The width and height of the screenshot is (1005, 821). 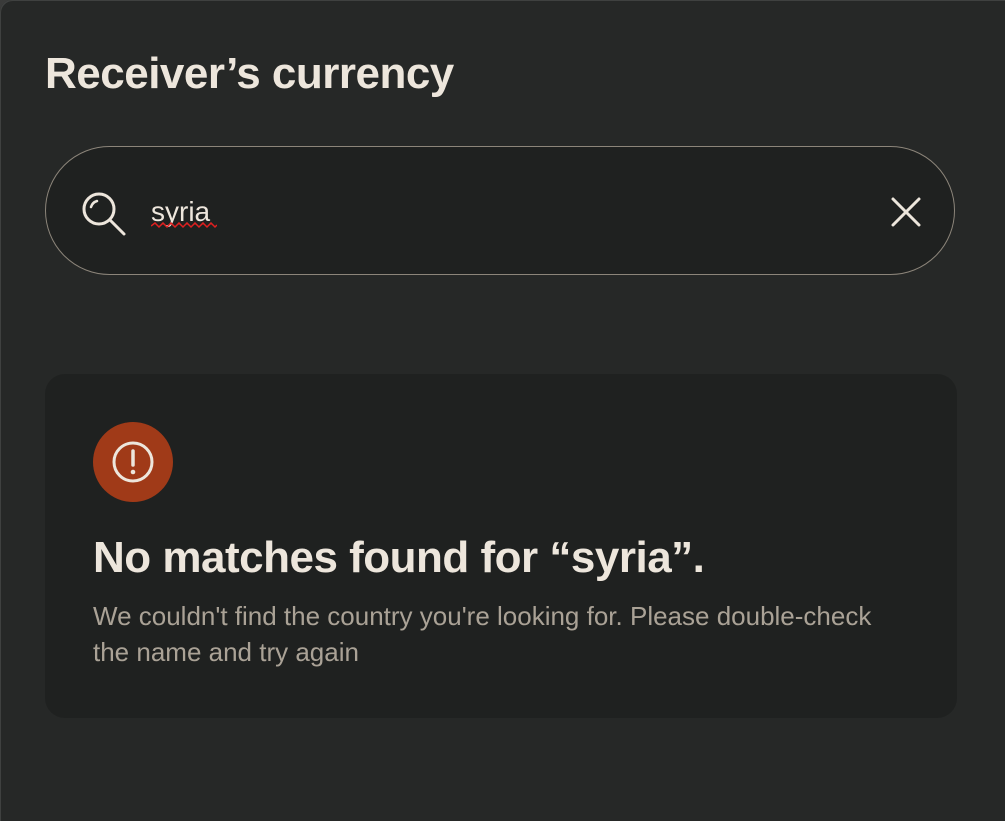 I want to click on no-matches-headline: No matches found for “syria”., so click(x=399, y=557).